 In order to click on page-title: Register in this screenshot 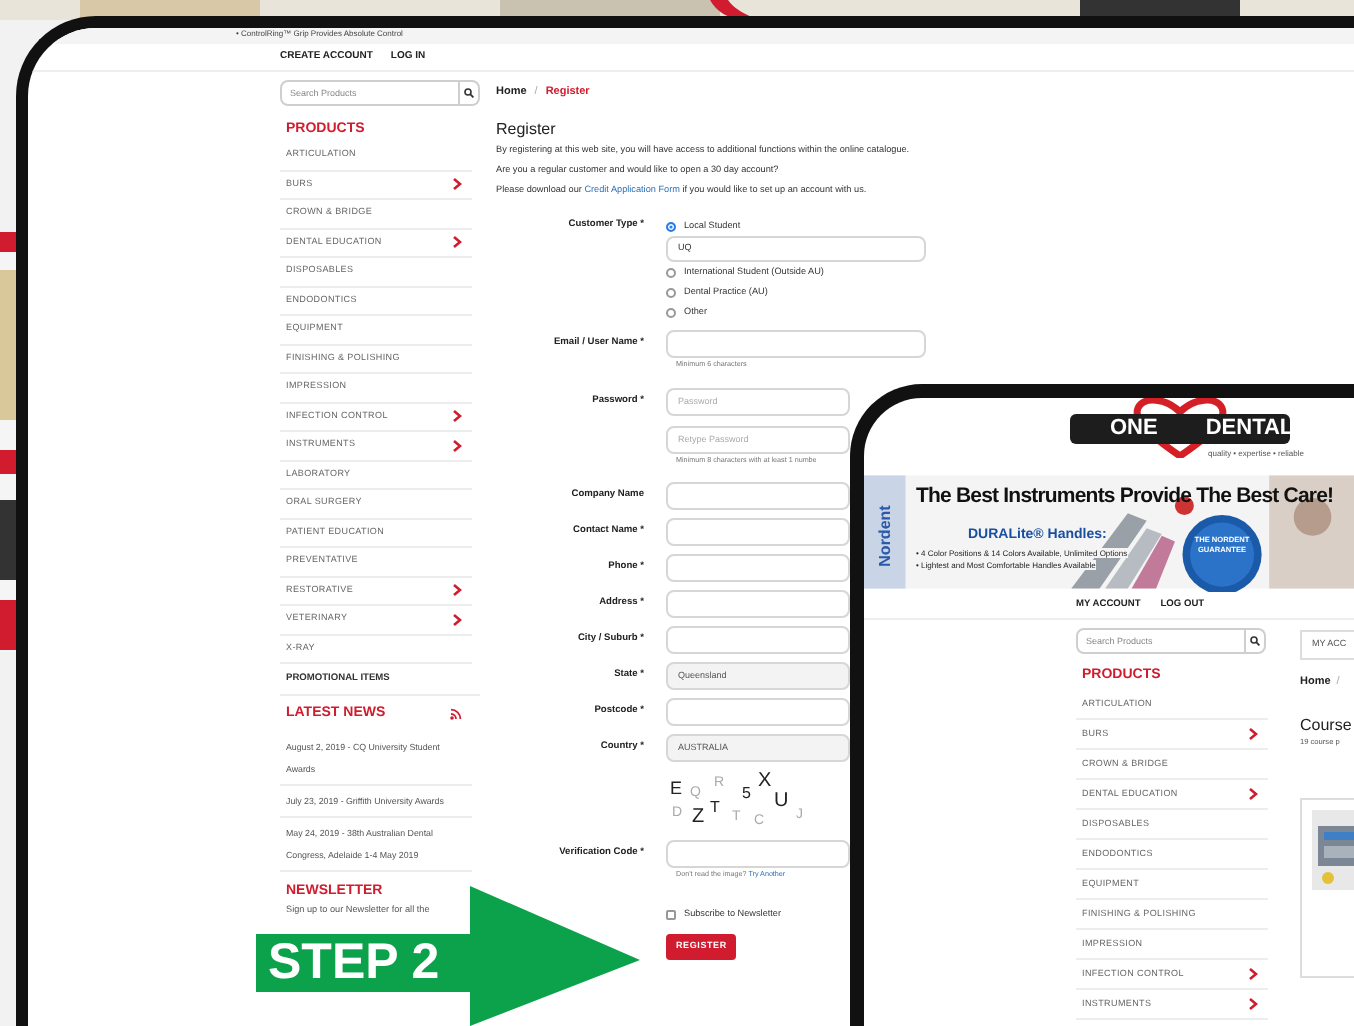, I will do `click(527, 130)`.